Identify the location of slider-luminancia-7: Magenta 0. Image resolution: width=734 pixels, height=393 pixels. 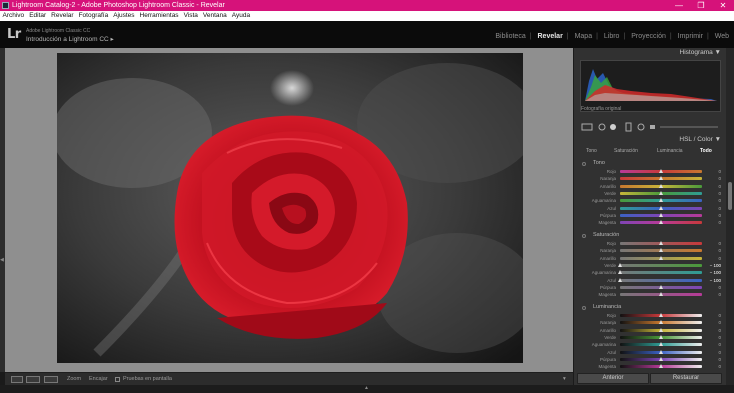
(650, 366).